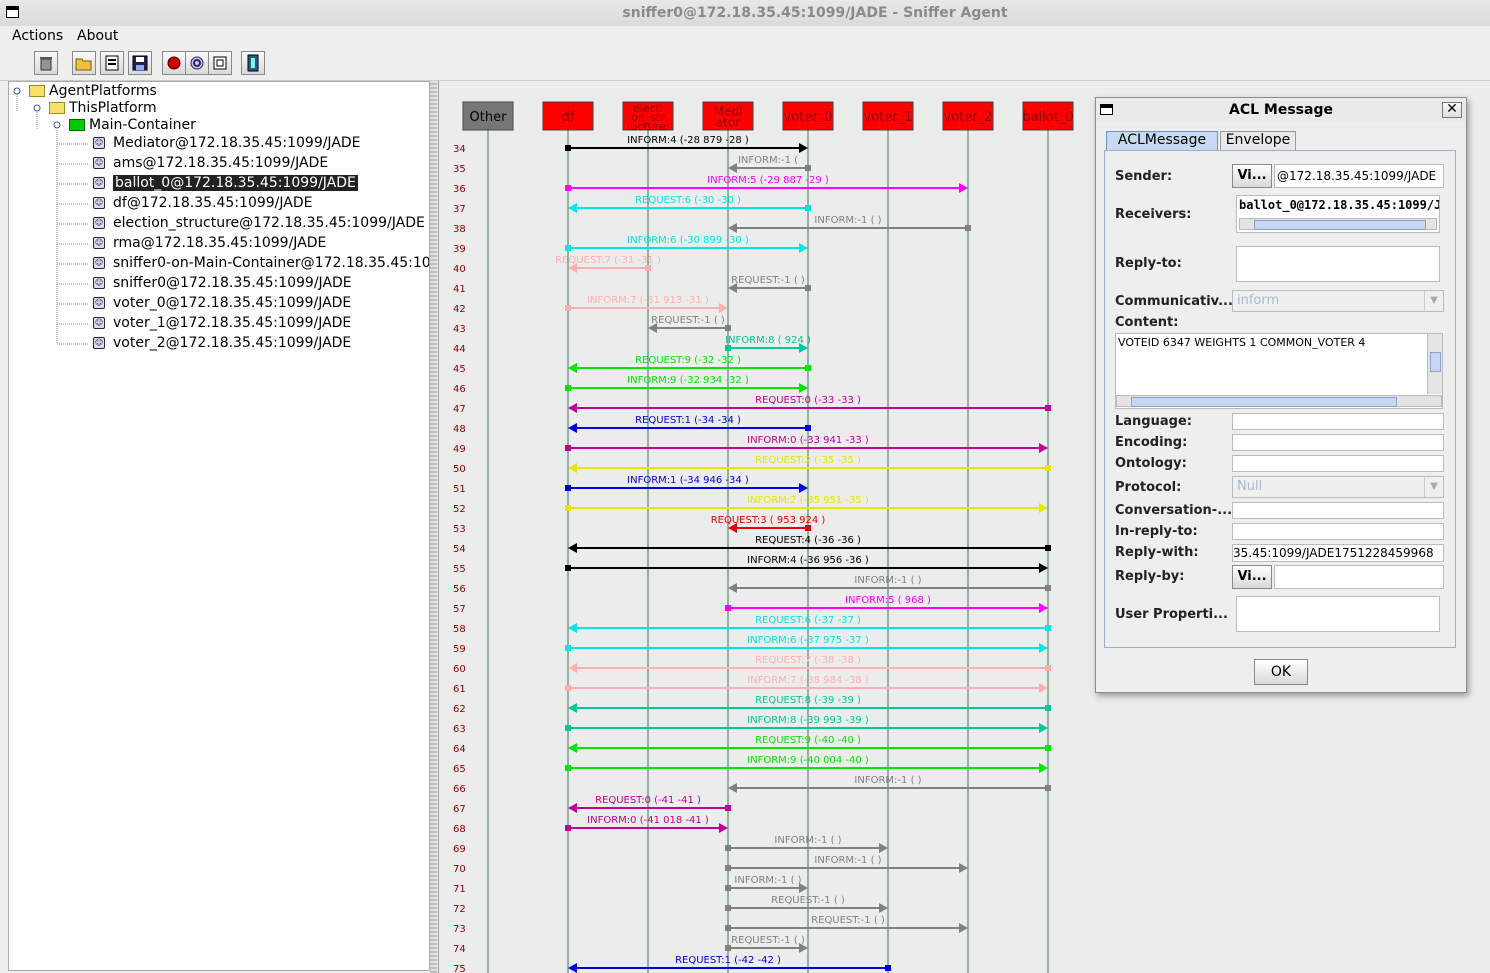  I want to click on receivers-list: ballot_0@172.18.35.45:1099/JA, so click(1338, 214).